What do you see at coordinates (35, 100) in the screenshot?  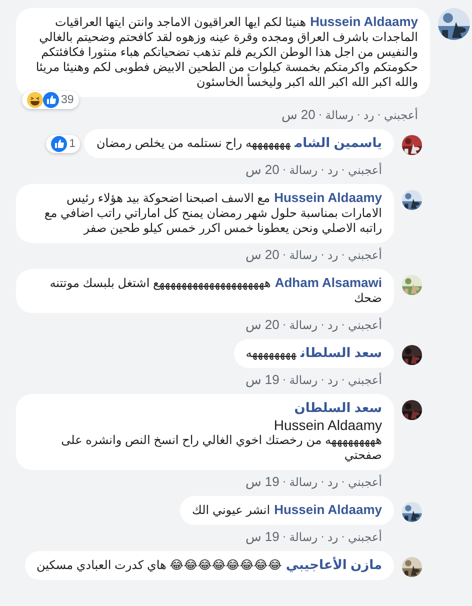 I see `laughing-emoji-icon` at bounding box center [35, 100].